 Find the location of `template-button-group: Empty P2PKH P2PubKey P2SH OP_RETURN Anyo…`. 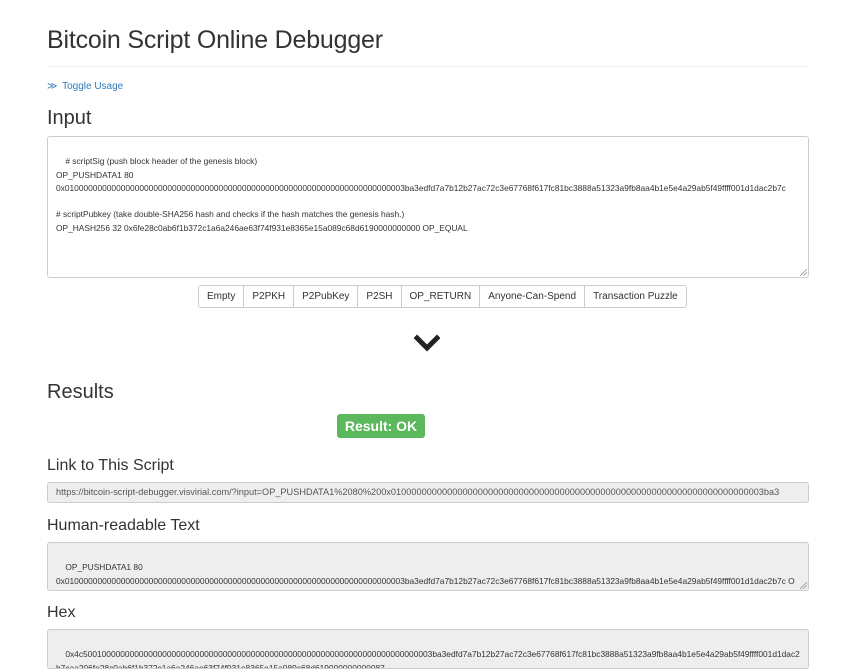

template-button-group: Empty P2PKH P2PubKey P2SH OP_RETURN Anyo… is located at coordinates (442, 296).